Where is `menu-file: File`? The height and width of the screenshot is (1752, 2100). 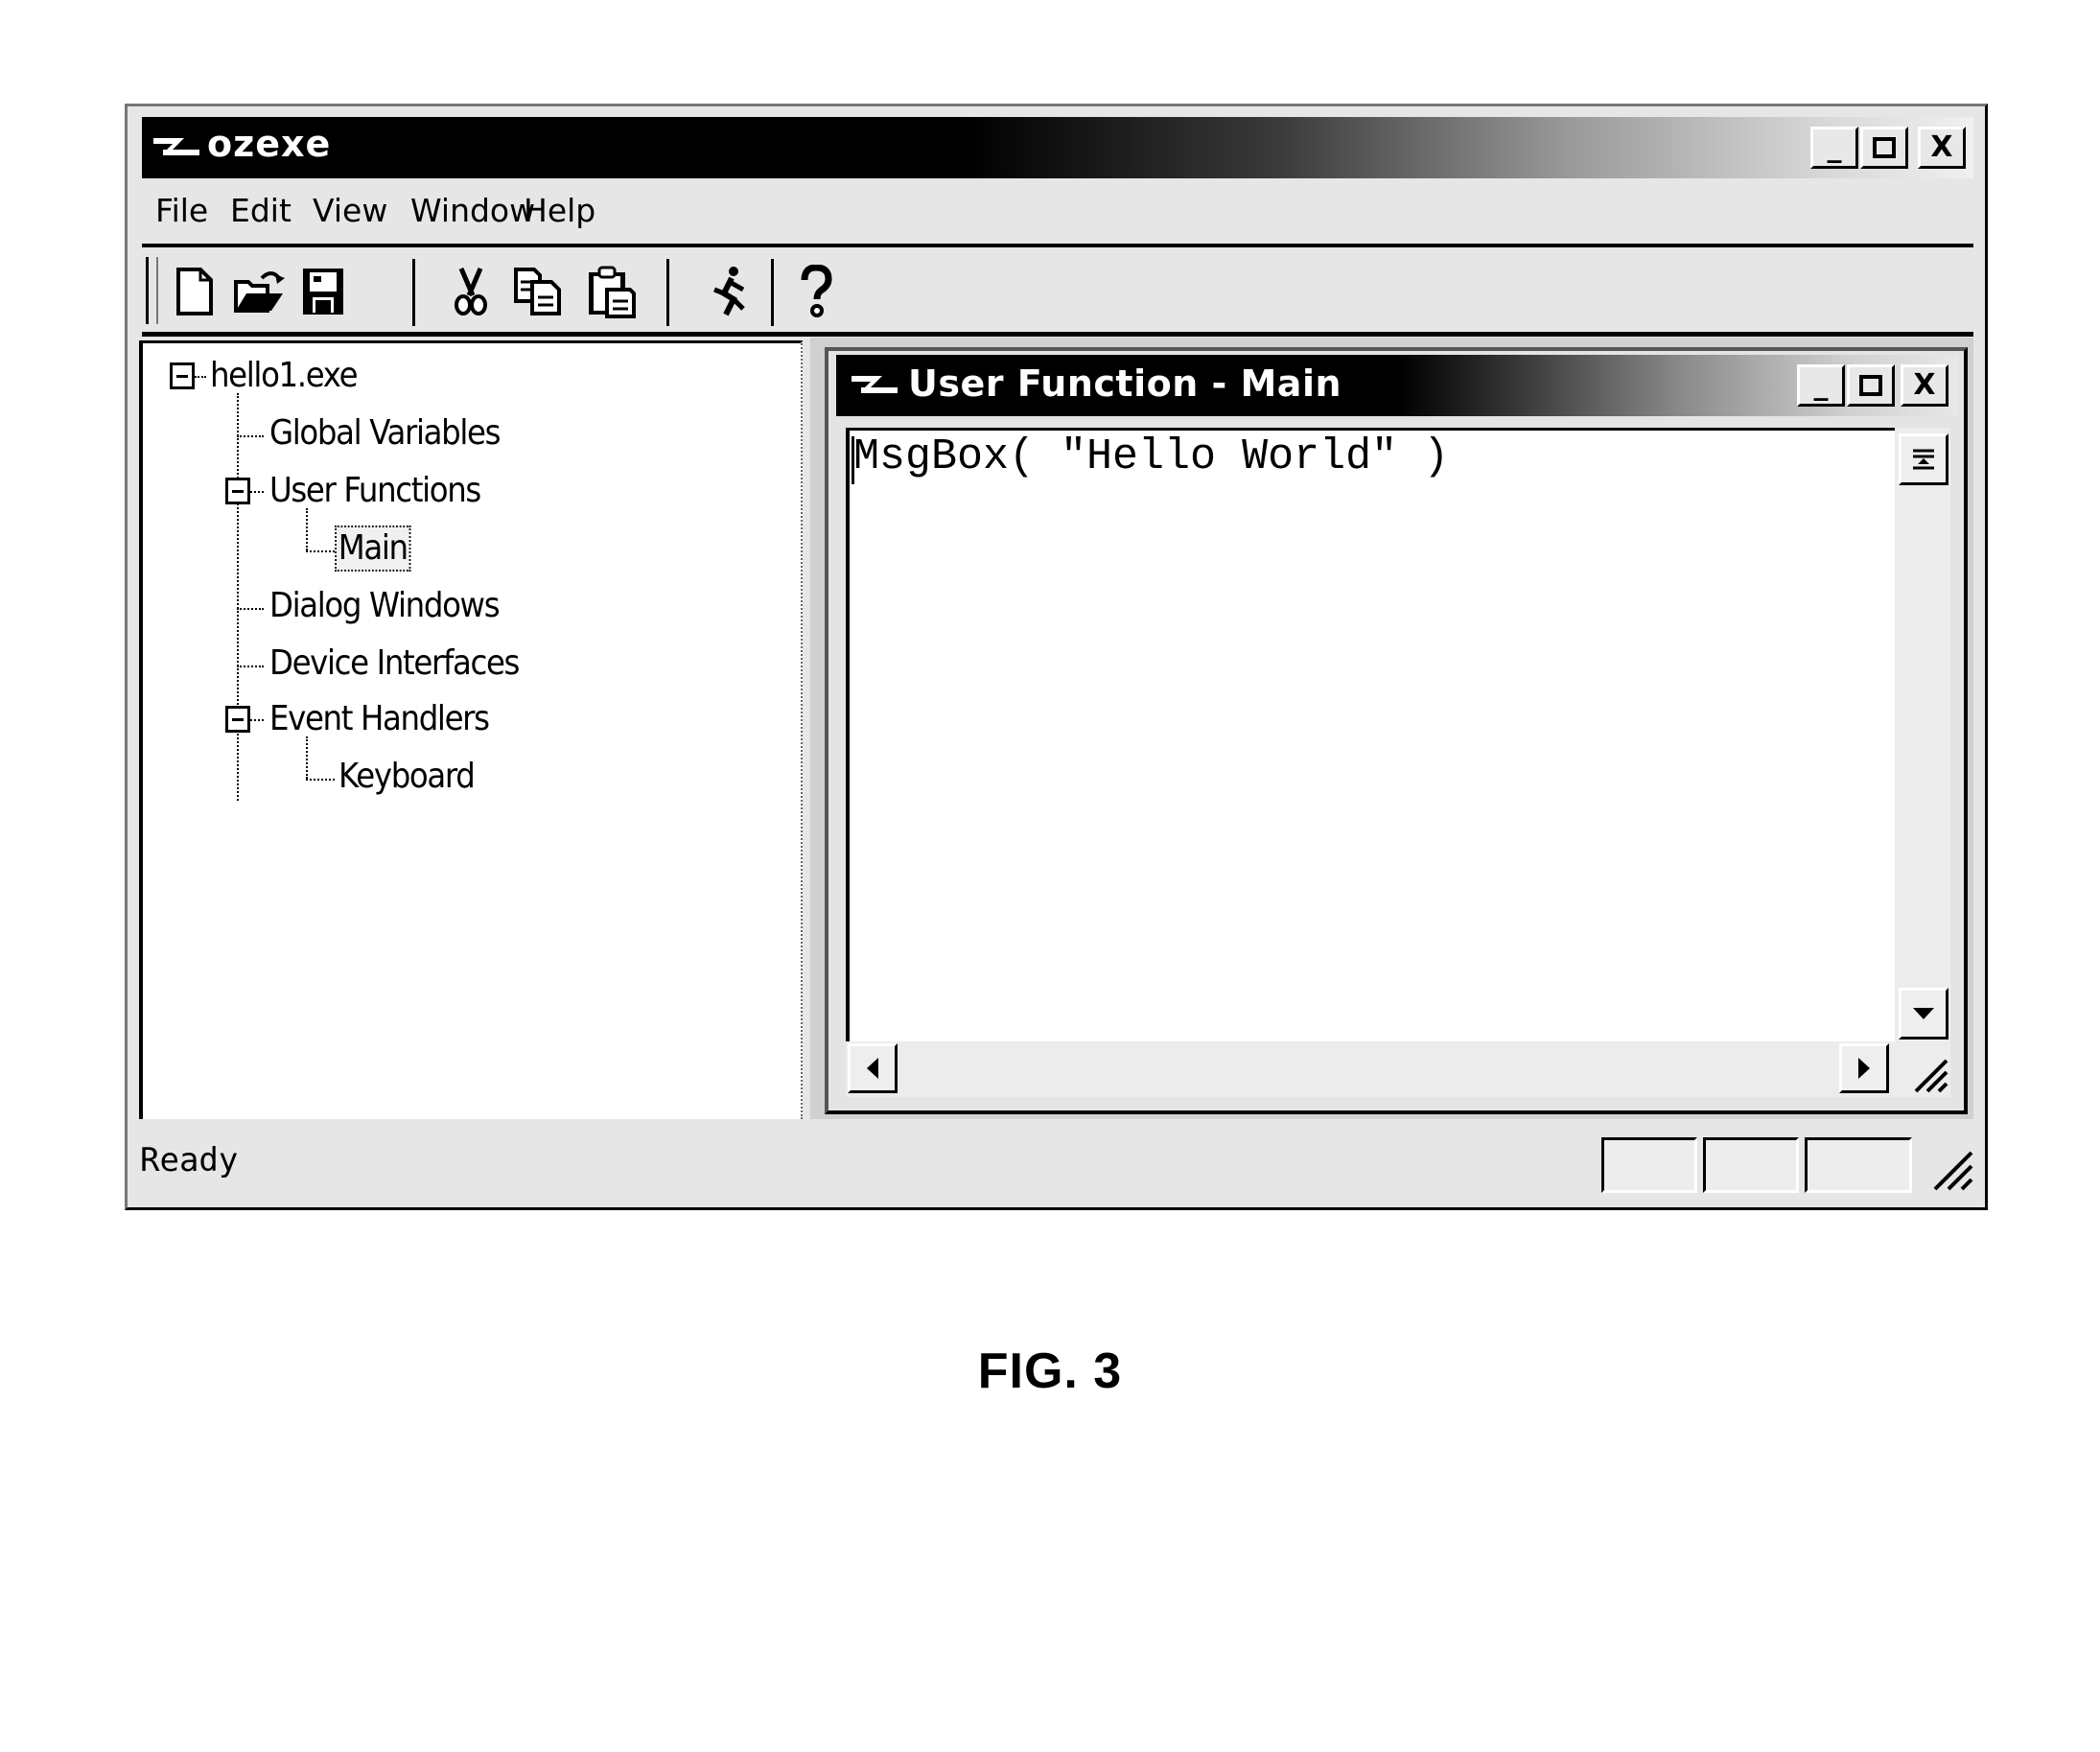
menu-file: File is located at coordinates (181, 211).